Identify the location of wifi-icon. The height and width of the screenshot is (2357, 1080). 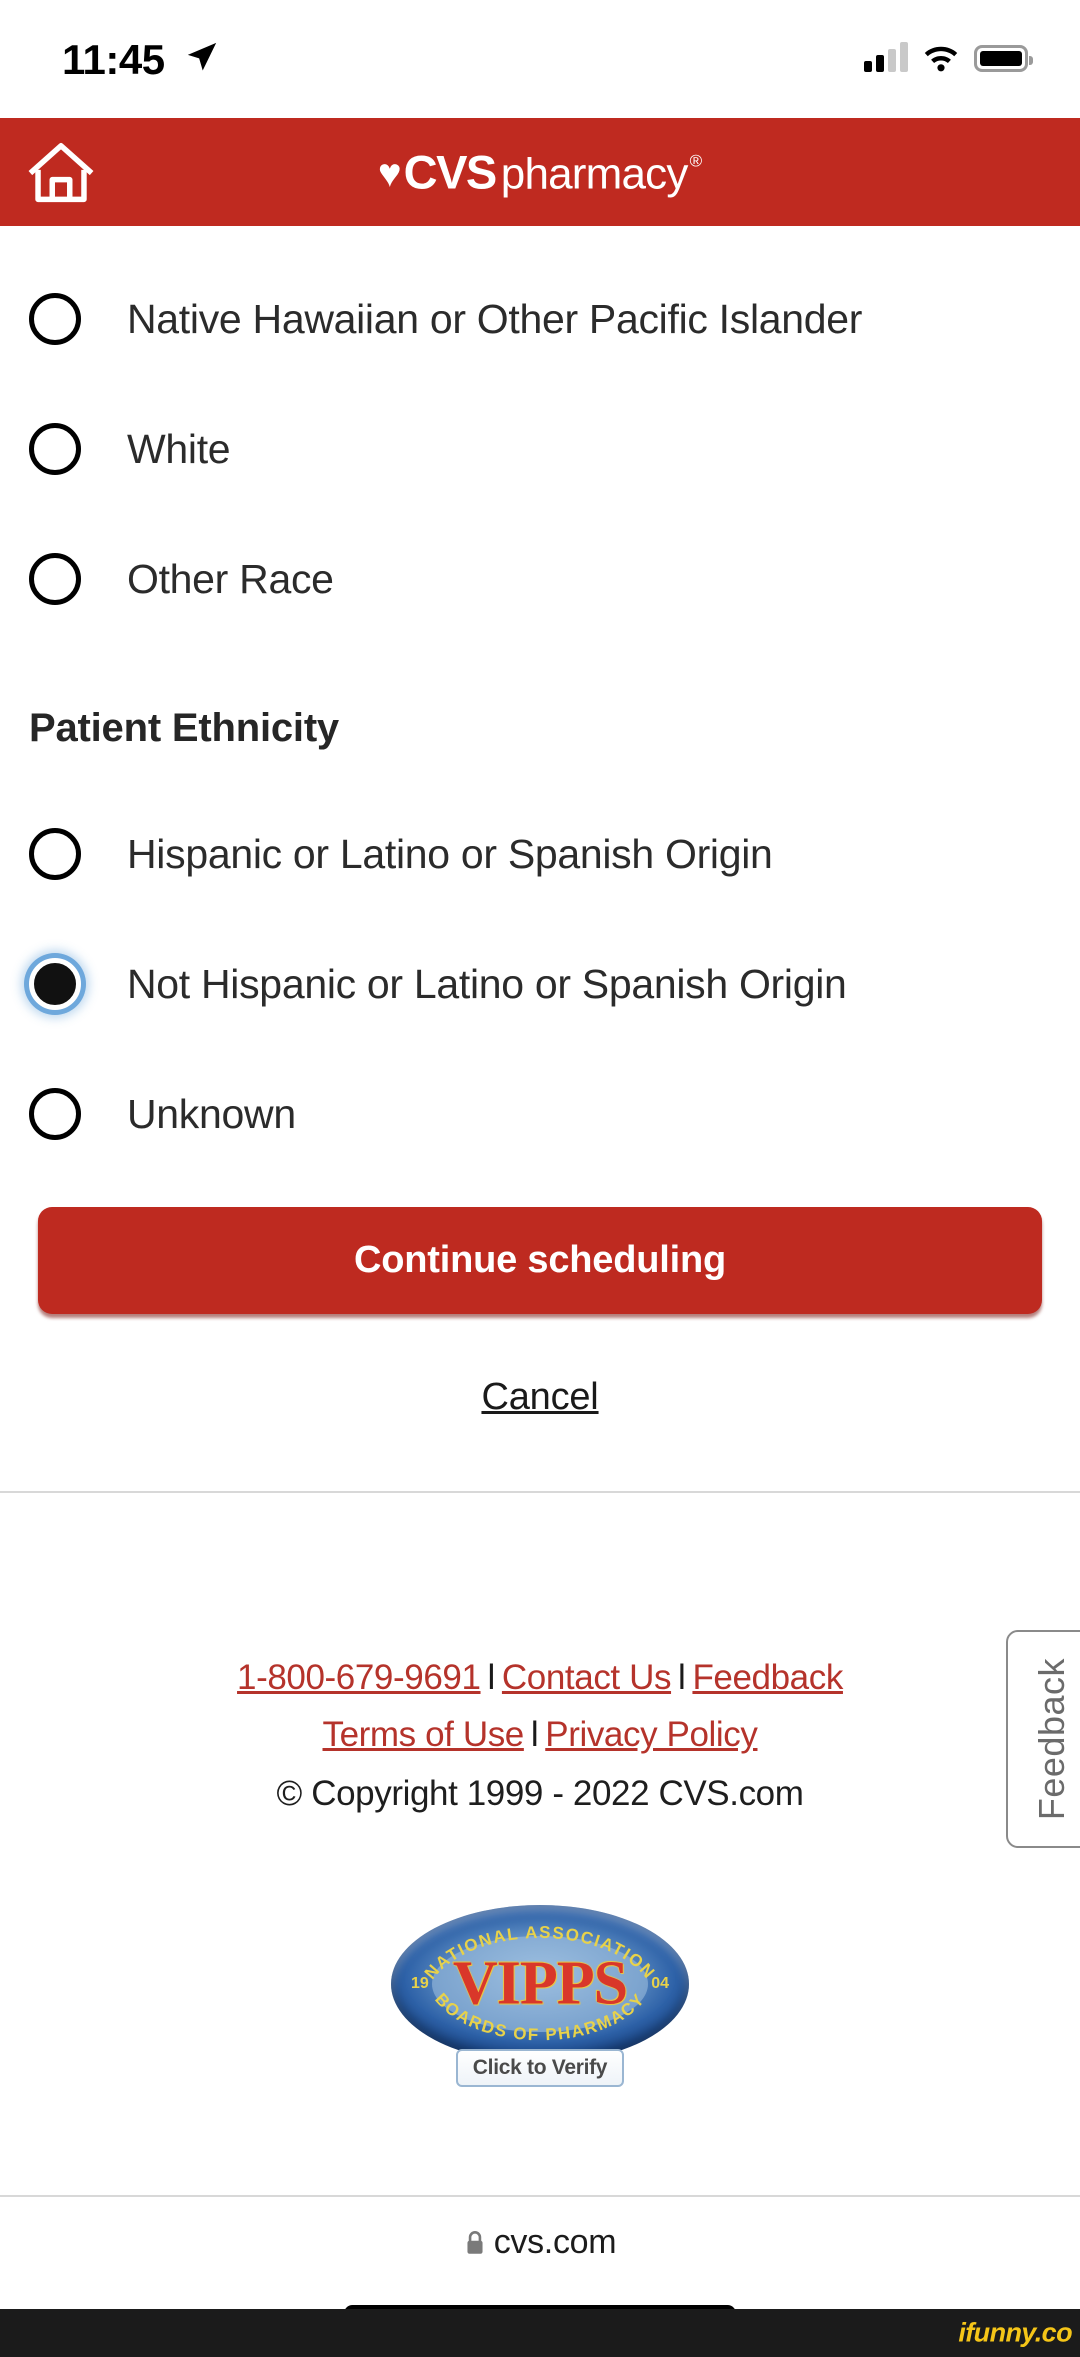
(941, 59).